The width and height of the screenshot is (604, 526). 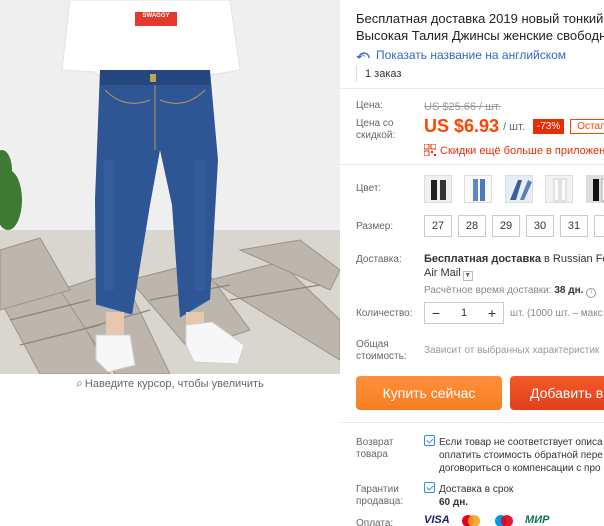 I want to click on discount-badge: -73%, so click(x=548, y=126).